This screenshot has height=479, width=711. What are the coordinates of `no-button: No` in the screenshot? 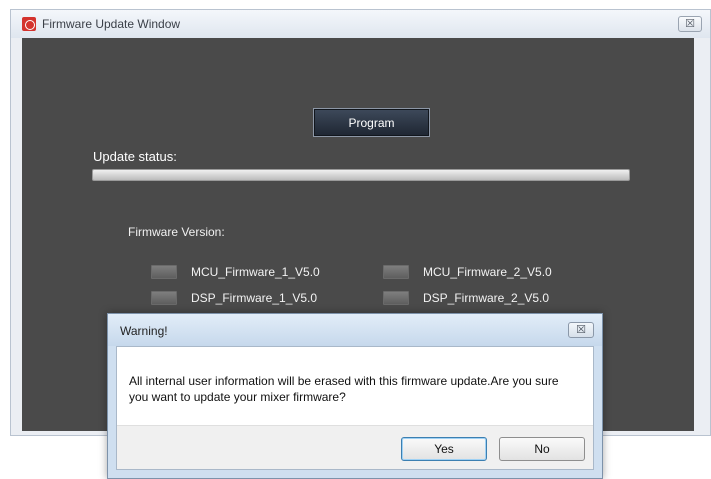 It's located at (542, 449).